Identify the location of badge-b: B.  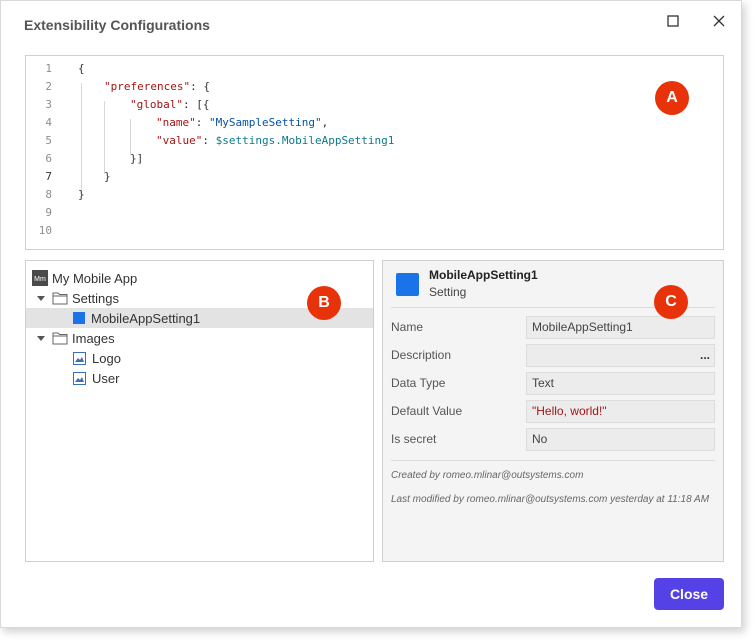
(324, 303).